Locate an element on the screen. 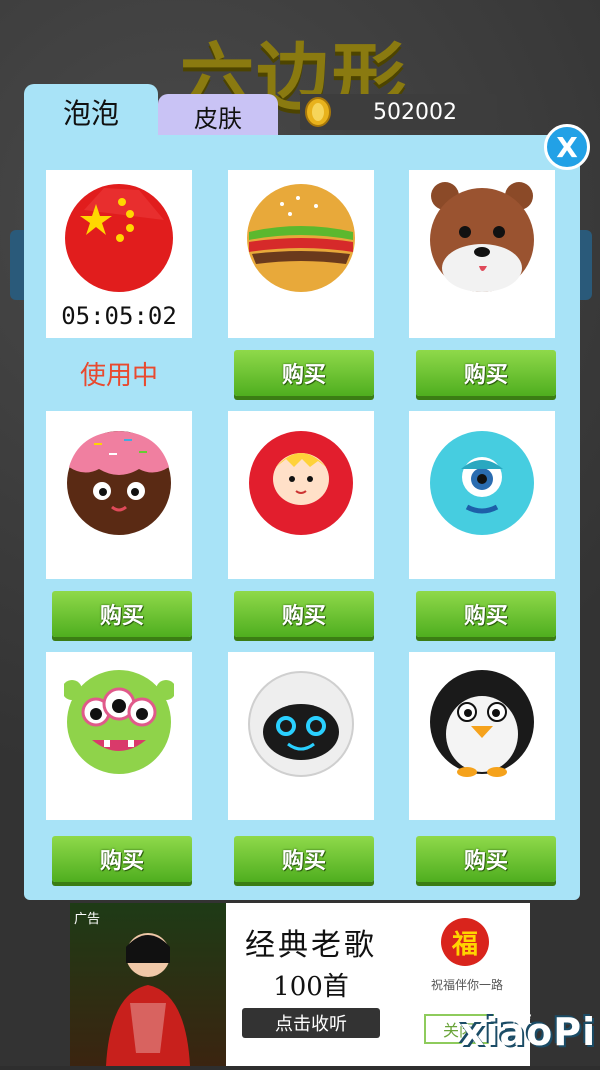  skin-card-hamburger is located at coordinates (301, 254).